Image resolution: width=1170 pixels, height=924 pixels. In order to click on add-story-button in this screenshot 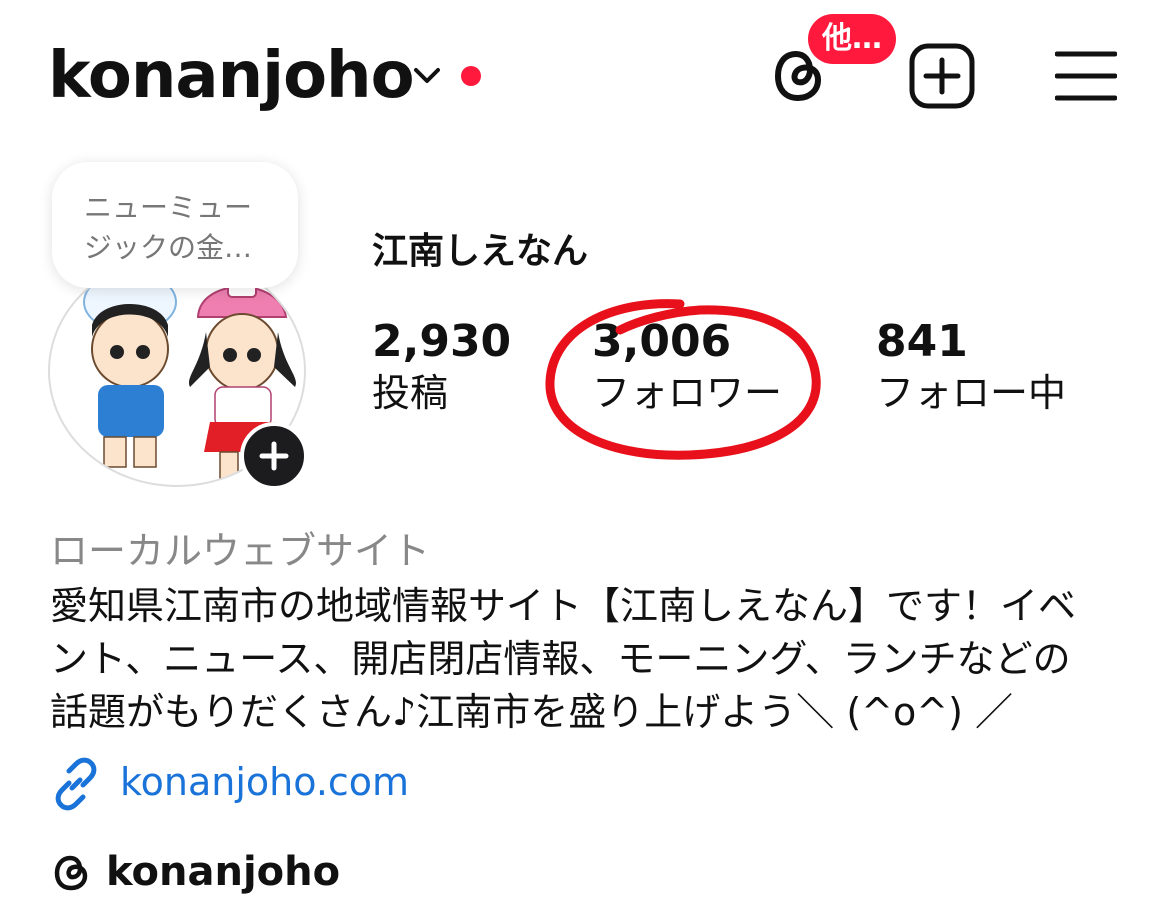, I will do `click(274, 456)`.